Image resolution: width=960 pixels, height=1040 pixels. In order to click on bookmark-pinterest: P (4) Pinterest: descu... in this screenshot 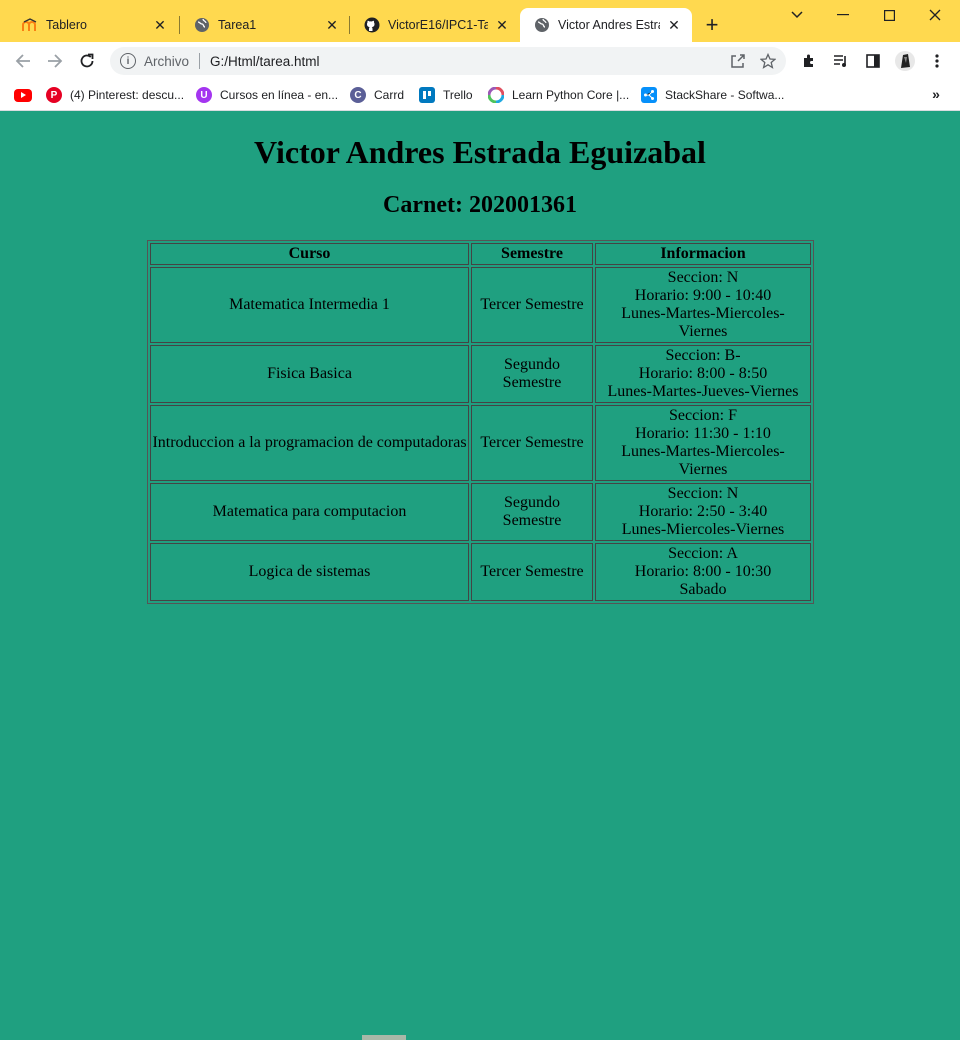, I will do `click(115, 95)`.